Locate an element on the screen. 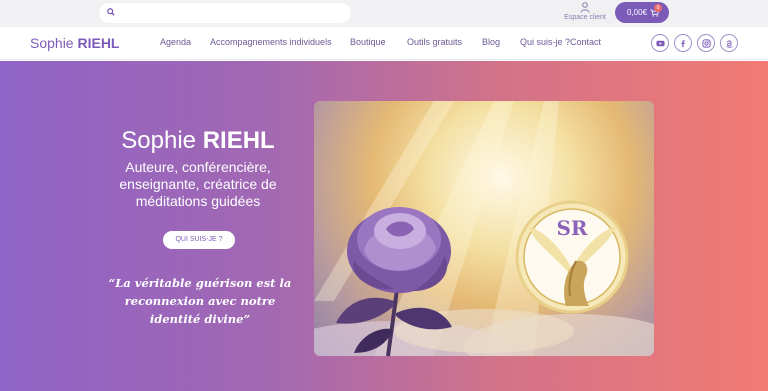 This screenshot has height=391, width=768. nav-item-blog: Blog is located at coordinates (491, 42).